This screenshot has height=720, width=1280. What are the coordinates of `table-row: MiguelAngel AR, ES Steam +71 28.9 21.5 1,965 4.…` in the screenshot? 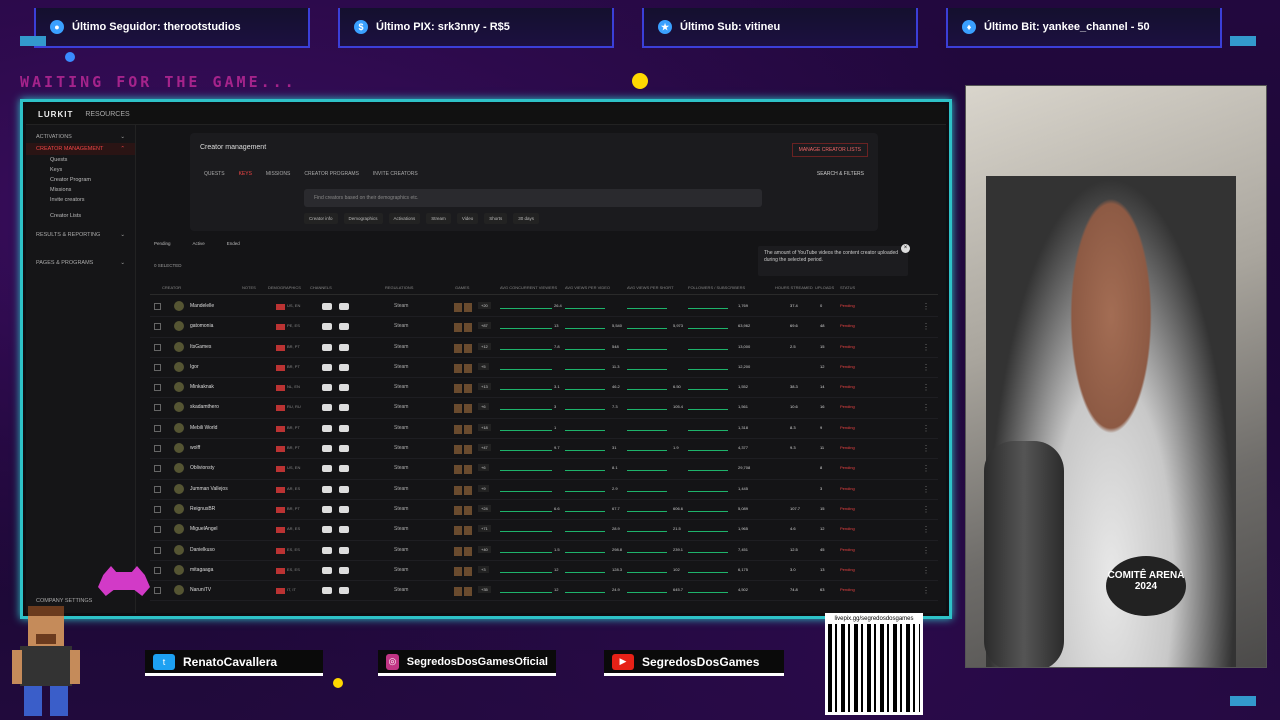 It's located at (544, 530).